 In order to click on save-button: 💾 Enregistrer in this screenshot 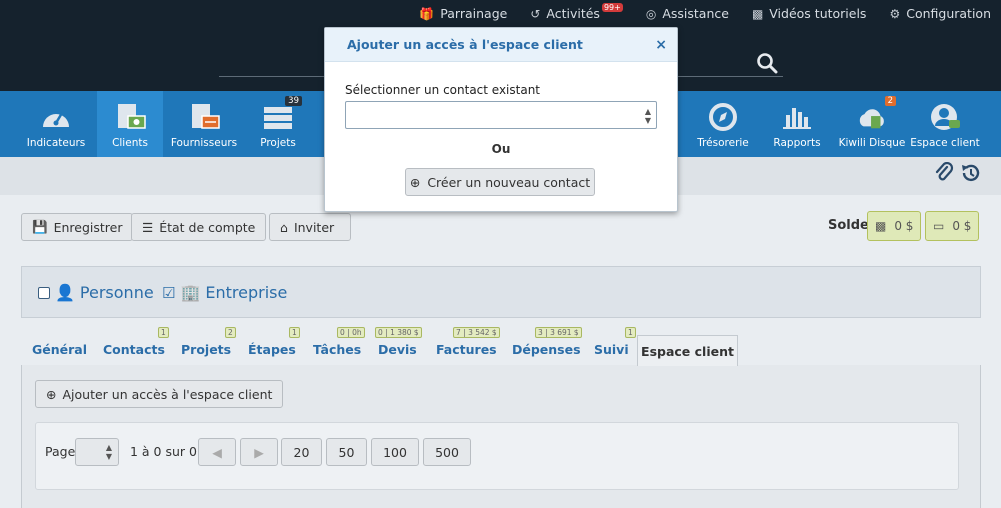, I will do `click(77, 227)`.